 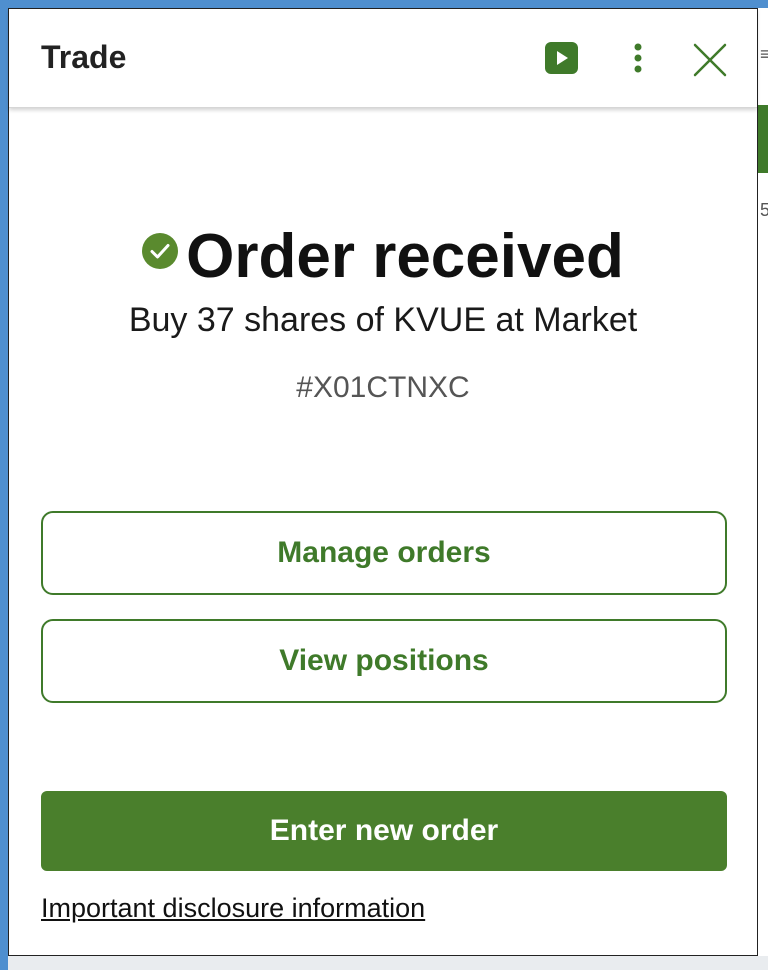 I want to click on more-options-button, so click(x=638, y=59).